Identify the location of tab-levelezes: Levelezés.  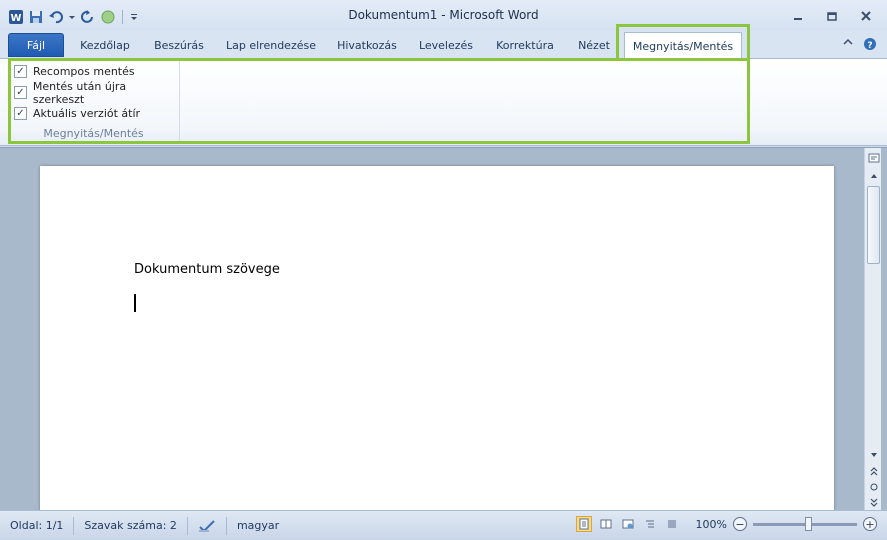
(446, 45).